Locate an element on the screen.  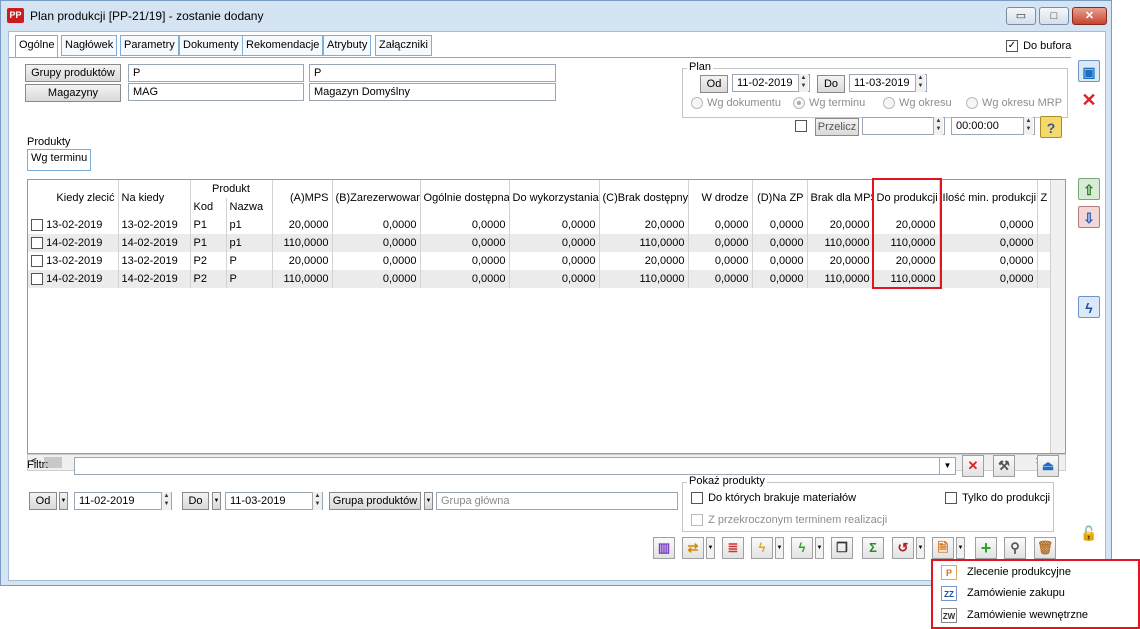
refresh-dropdown: ▼ is located at coordinates (920, 548).